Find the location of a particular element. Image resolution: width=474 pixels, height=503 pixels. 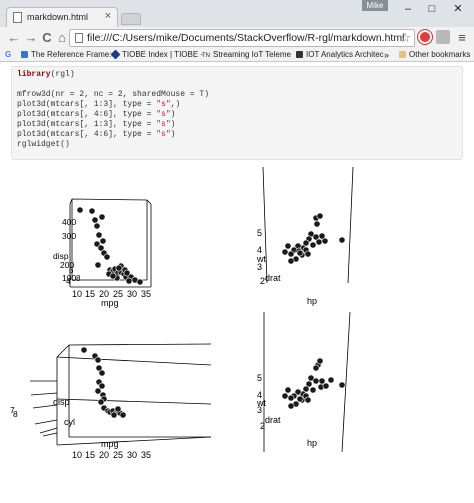

tab-markdown: markdown.html × is located at coordinates (62, 17).